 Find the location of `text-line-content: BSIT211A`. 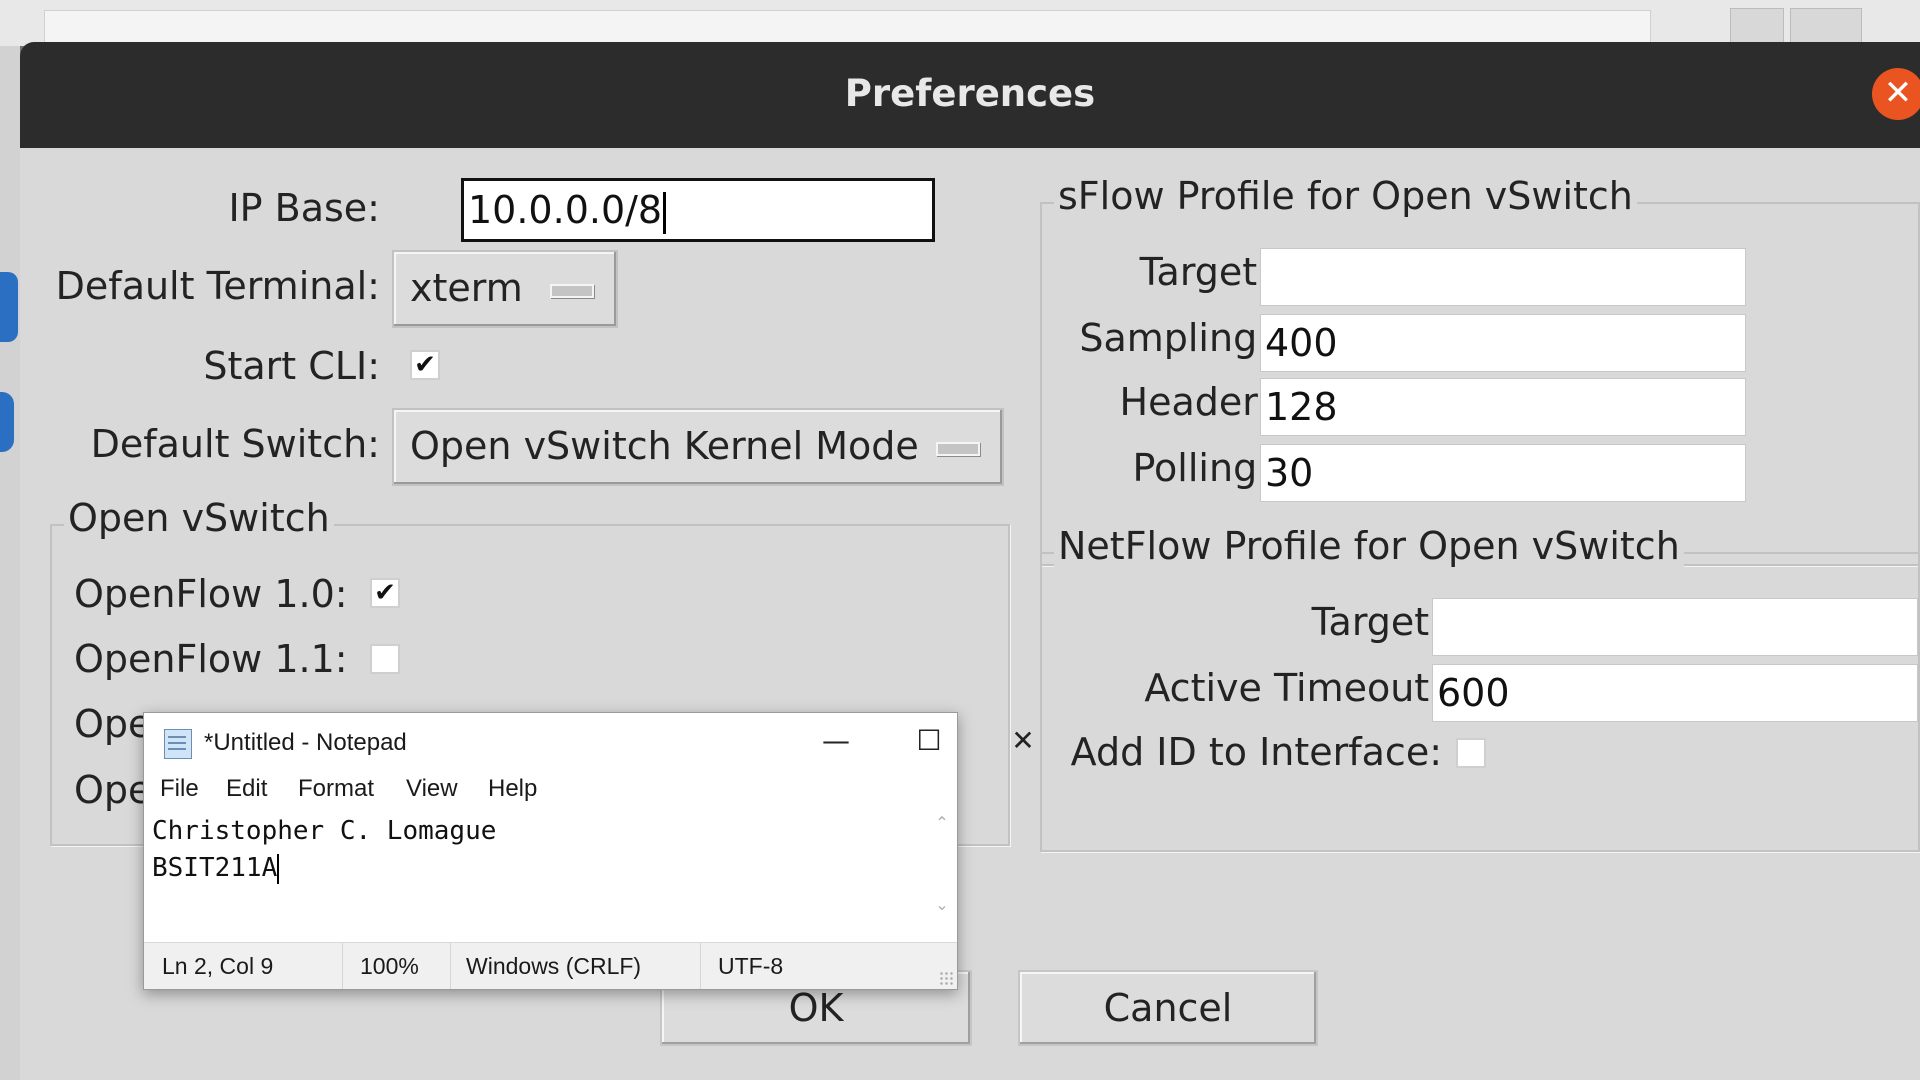

text-line-content: BSIT211A is located at coordinates (215, 868).